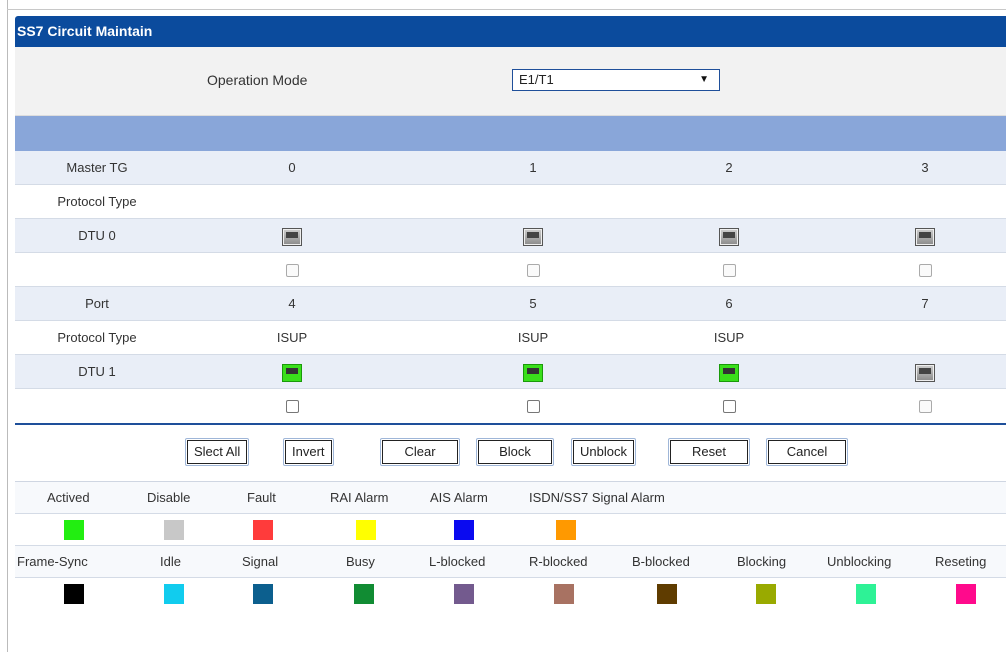 The image size is (1006, 652). I want to click on legend-label: Reseting, so click(961, 561).